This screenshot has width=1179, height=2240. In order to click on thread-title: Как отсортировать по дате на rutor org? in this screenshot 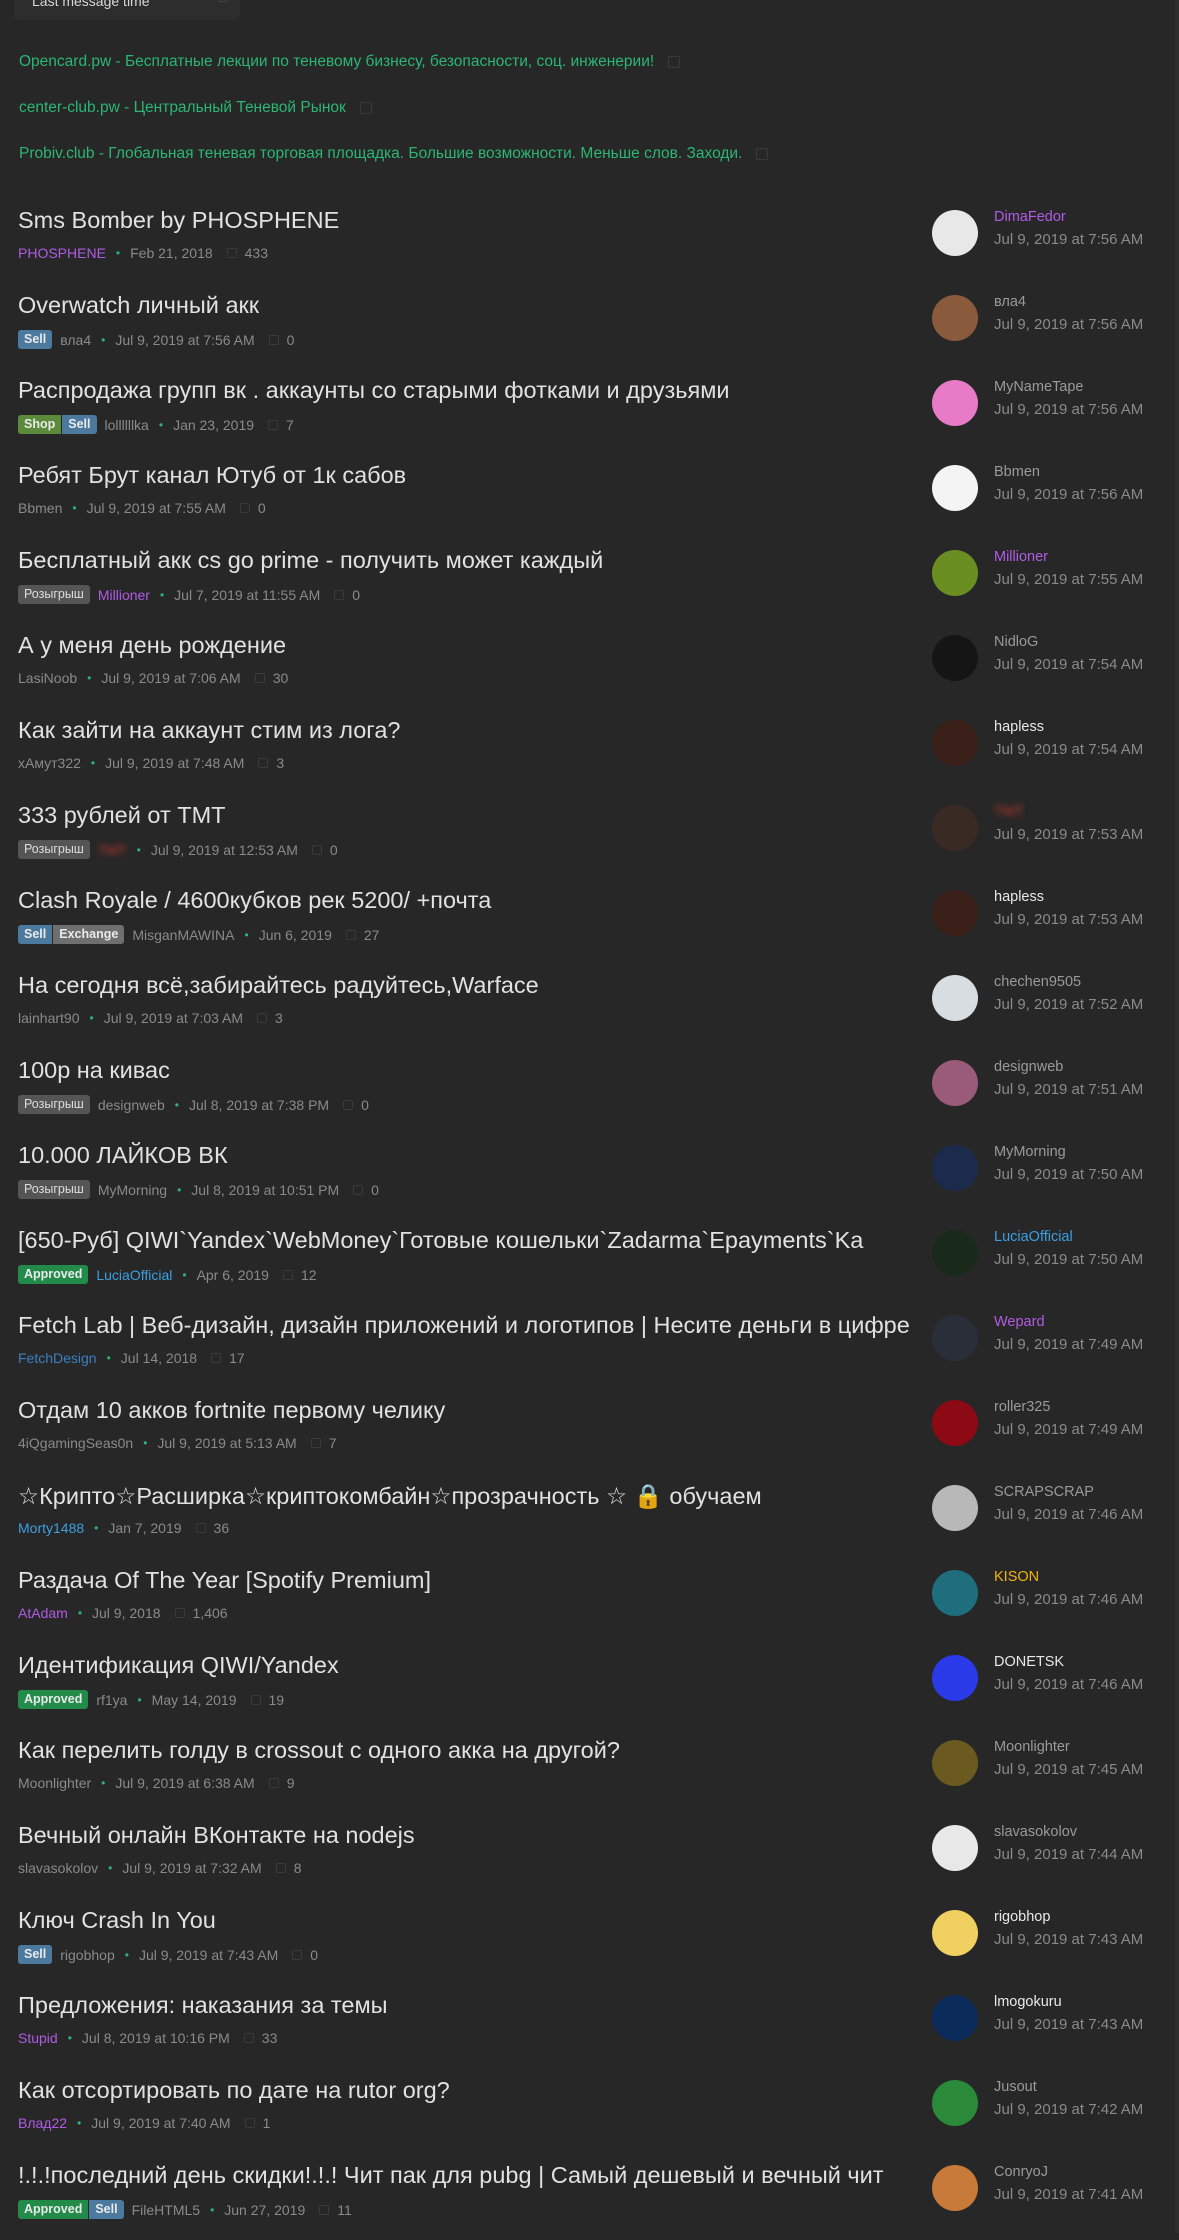, I will do `click(468, 2090)`.